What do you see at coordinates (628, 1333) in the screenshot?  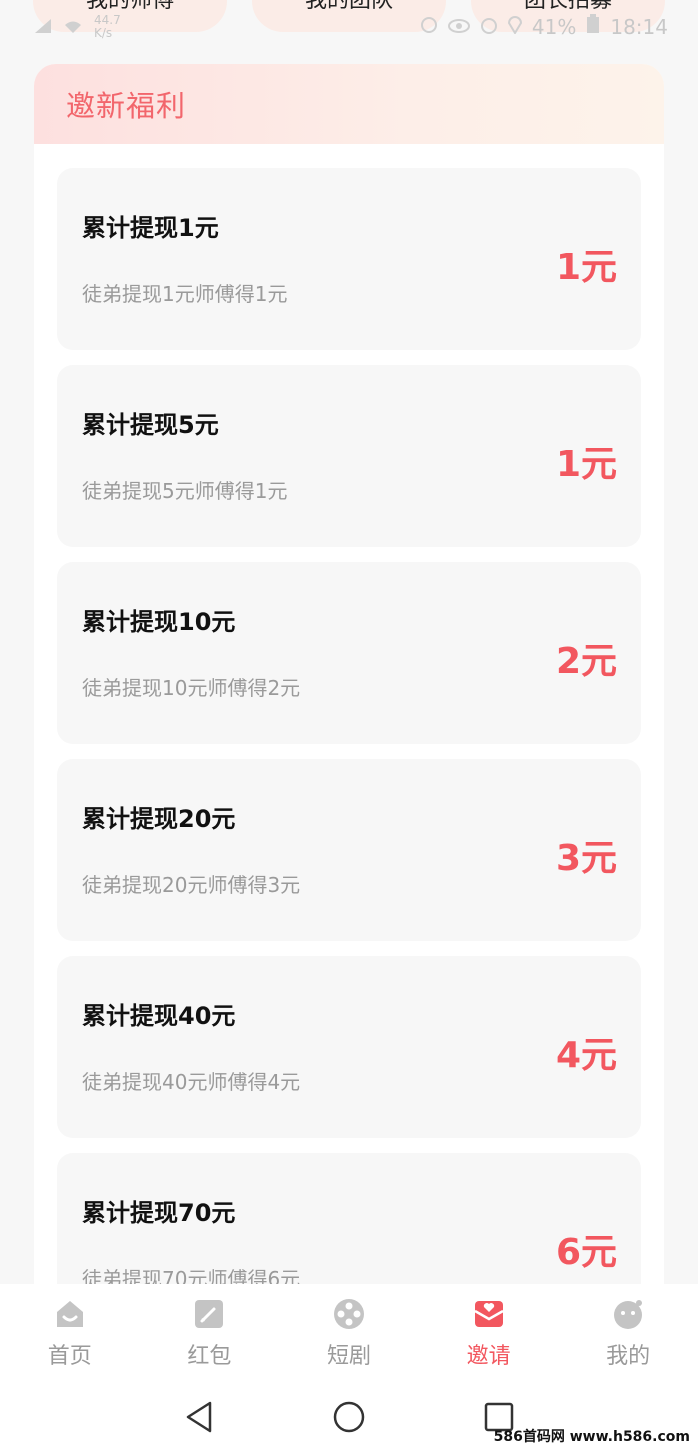 I see `nav-item-profile: 我的` at bounding box center [628, 1333].